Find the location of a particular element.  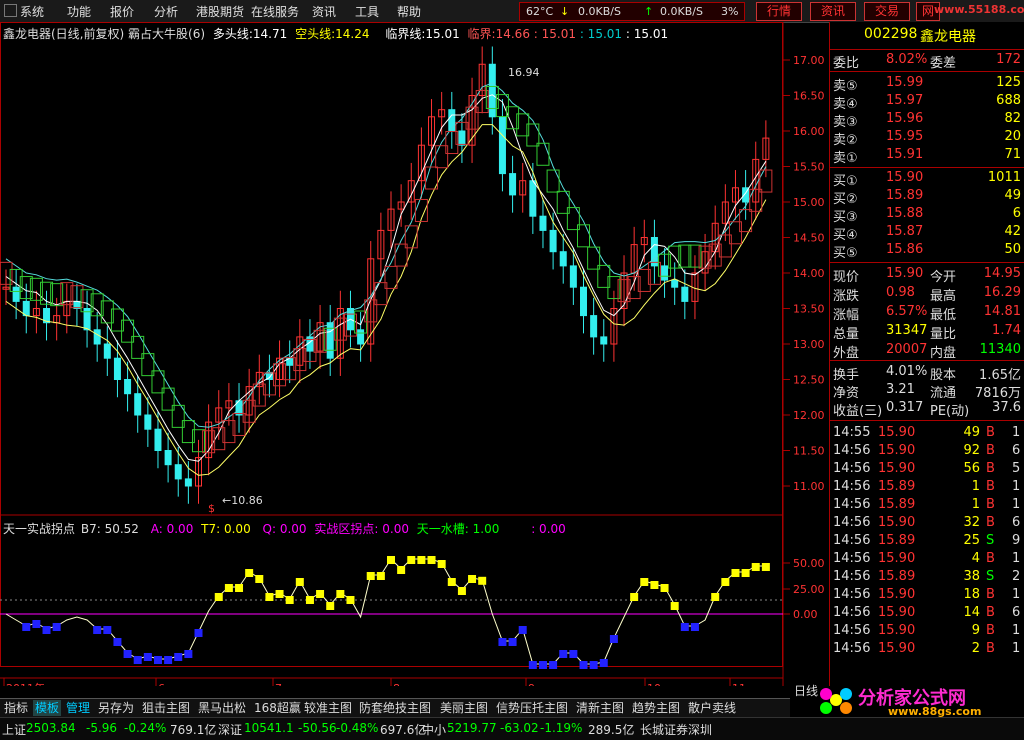

flower-logo-icon is located at coordinates (836, 701).